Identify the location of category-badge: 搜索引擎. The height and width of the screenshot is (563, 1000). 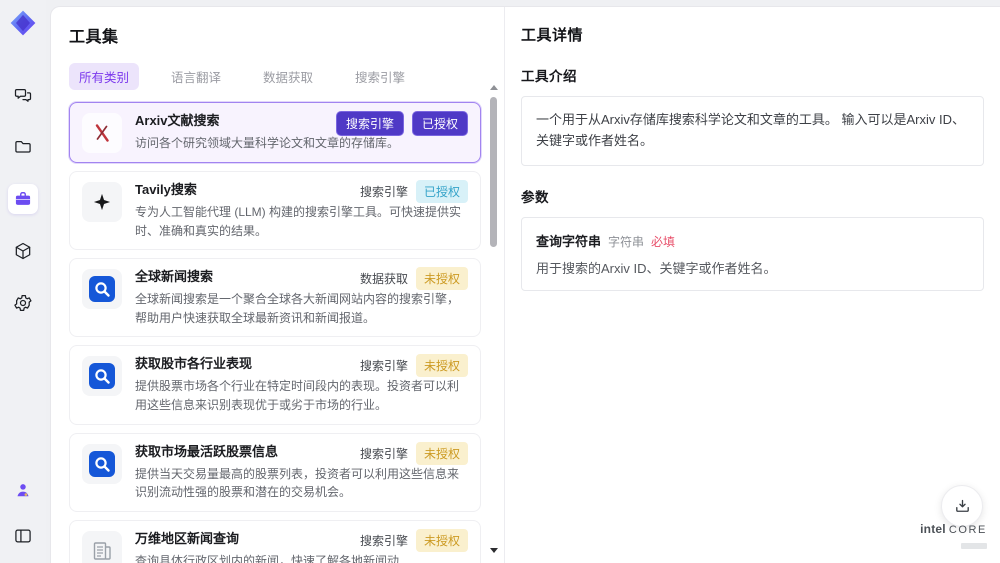
(369, 123).